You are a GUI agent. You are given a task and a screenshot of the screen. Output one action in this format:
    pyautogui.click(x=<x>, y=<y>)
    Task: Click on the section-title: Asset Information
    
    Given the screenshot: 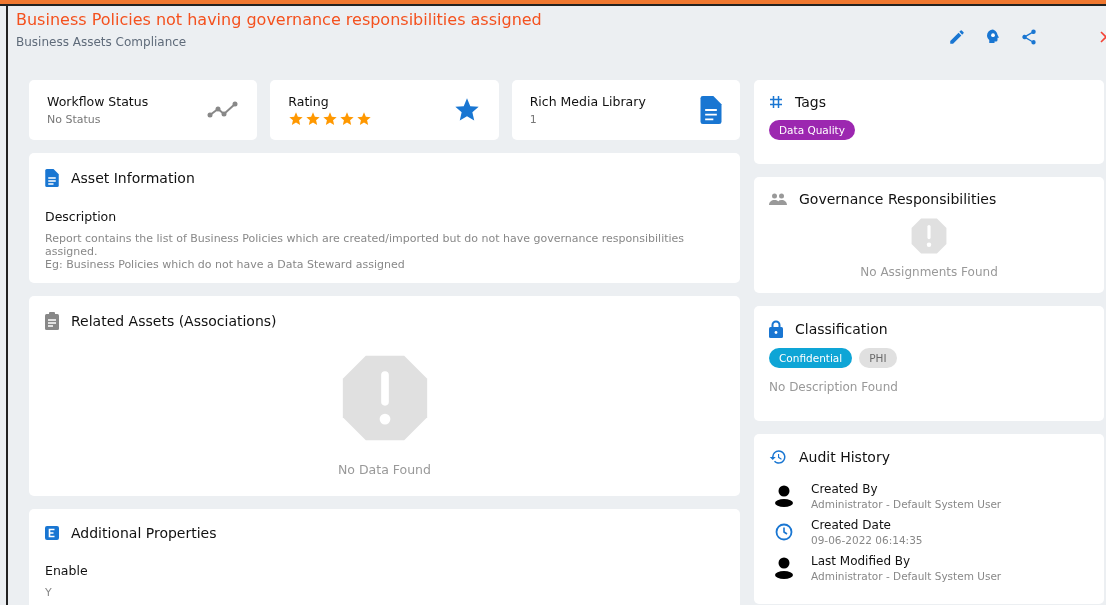 What is the action you would take?
    pyautogui.click(x=133, y=178)
    